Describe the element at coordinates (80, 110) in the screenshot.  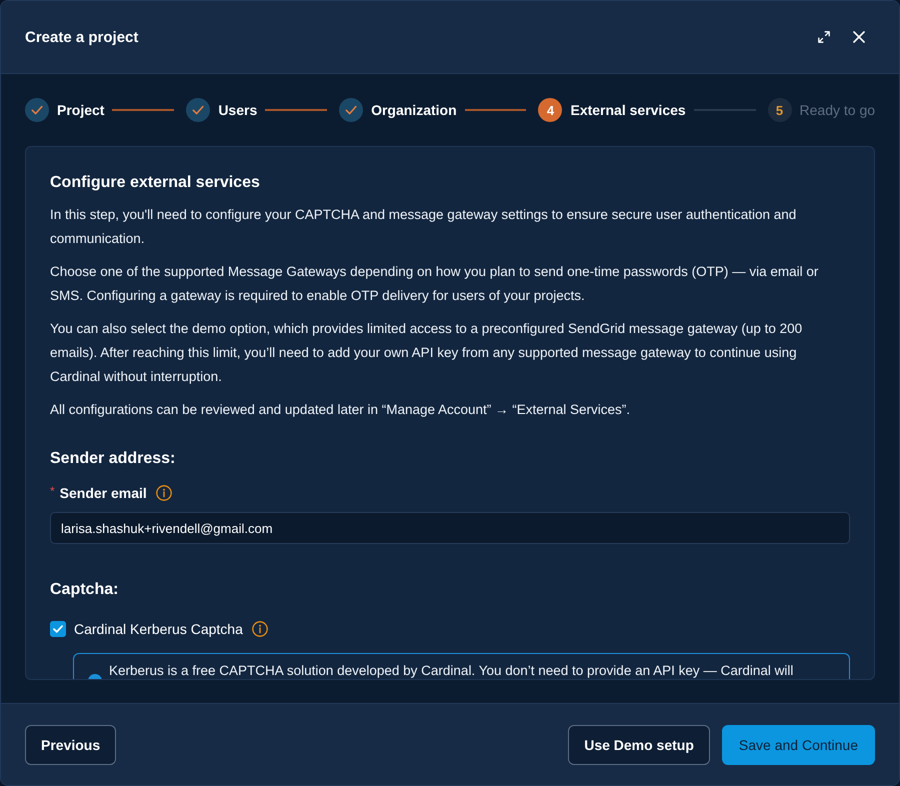
I see `step-label: Project` at that location.